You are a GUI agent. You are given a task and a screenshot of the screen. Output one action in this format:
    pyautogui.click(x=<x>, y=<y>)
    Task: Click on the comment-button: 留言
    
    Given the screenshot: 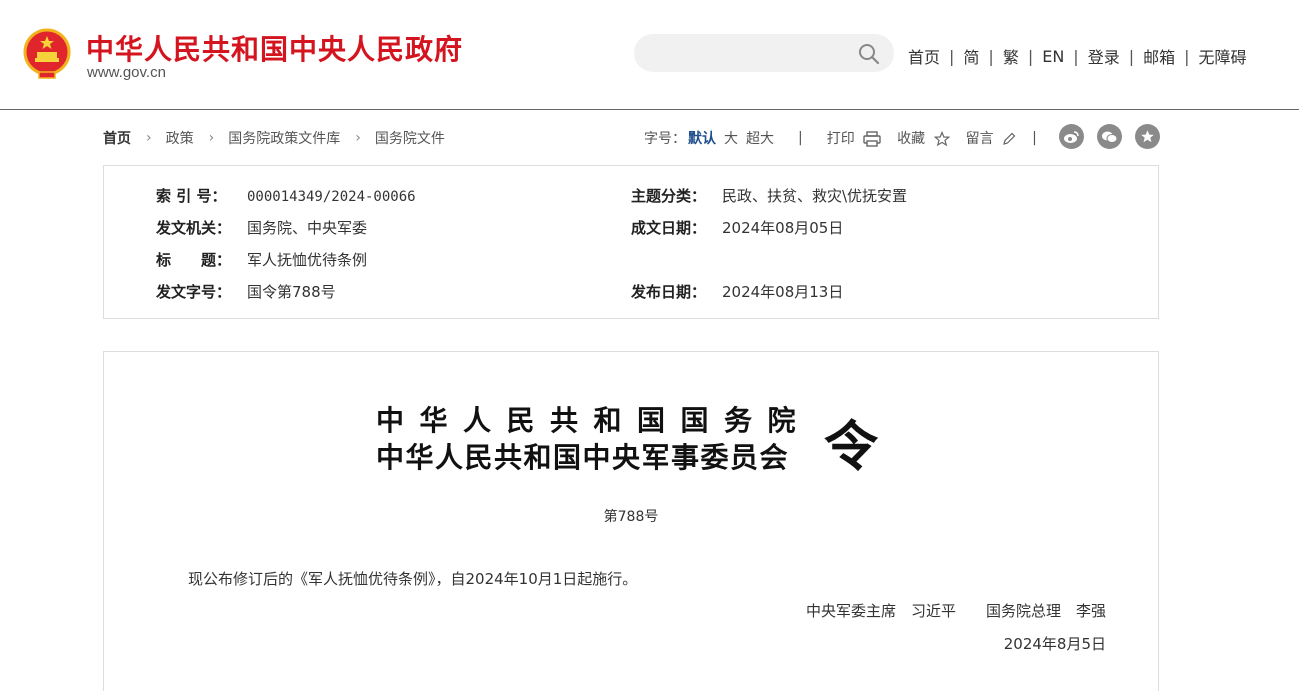 What is the action you would take?
    pyautogui.click(x=991, y=138)
    